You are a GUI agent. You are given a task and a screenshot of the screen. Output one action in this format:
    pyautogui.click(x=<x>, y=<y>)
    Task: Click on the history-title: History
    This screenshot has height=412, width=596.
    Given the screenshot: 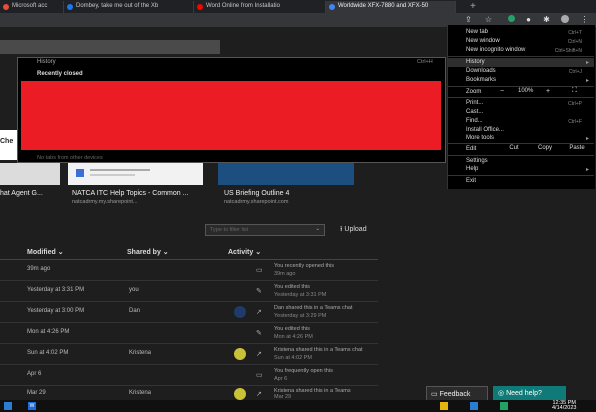 What is the action you would take?
    pyautogui.click(x=46, y=62)
    